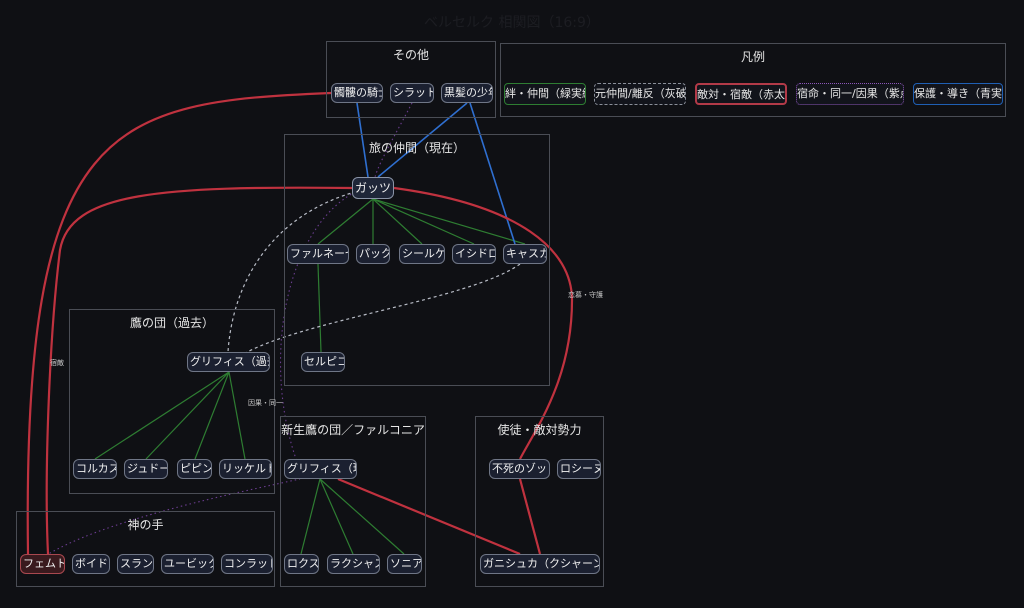 The image size is (1024, 608). What do you see at coordinates (146, 469) in the screenshot?
I see `node-judeau: ジュドー` at bounding box center [146, 469].